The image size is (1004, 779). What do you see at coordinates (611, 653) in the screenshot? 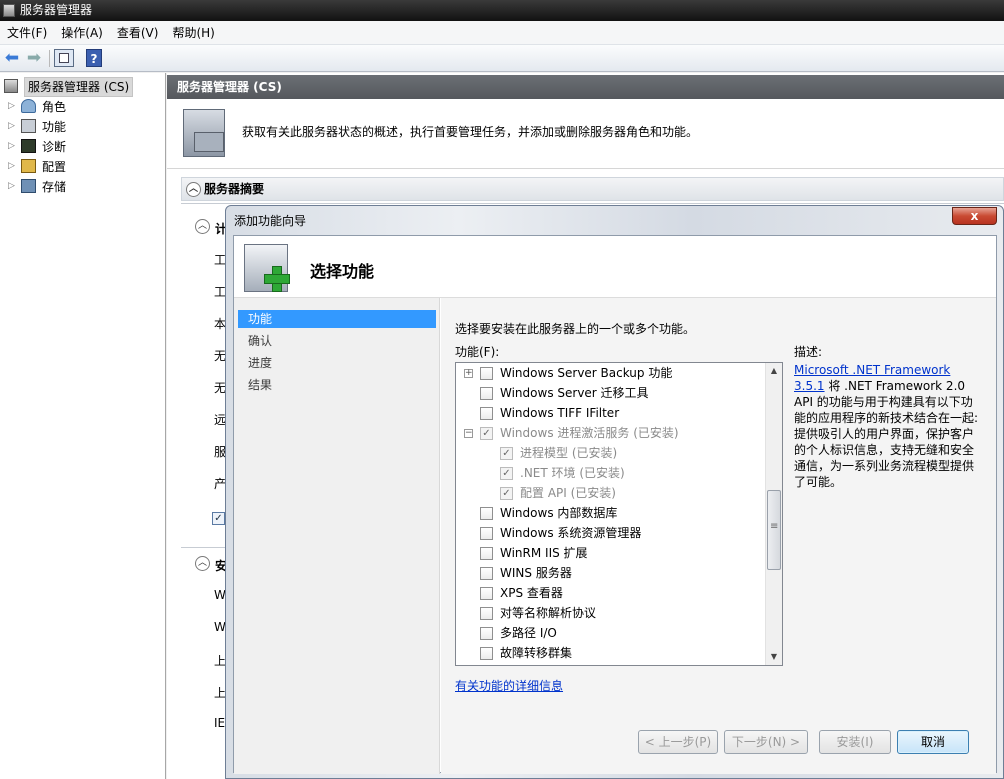
I see `feature-item: 故障转移群集` at bounding box center [611, 653].